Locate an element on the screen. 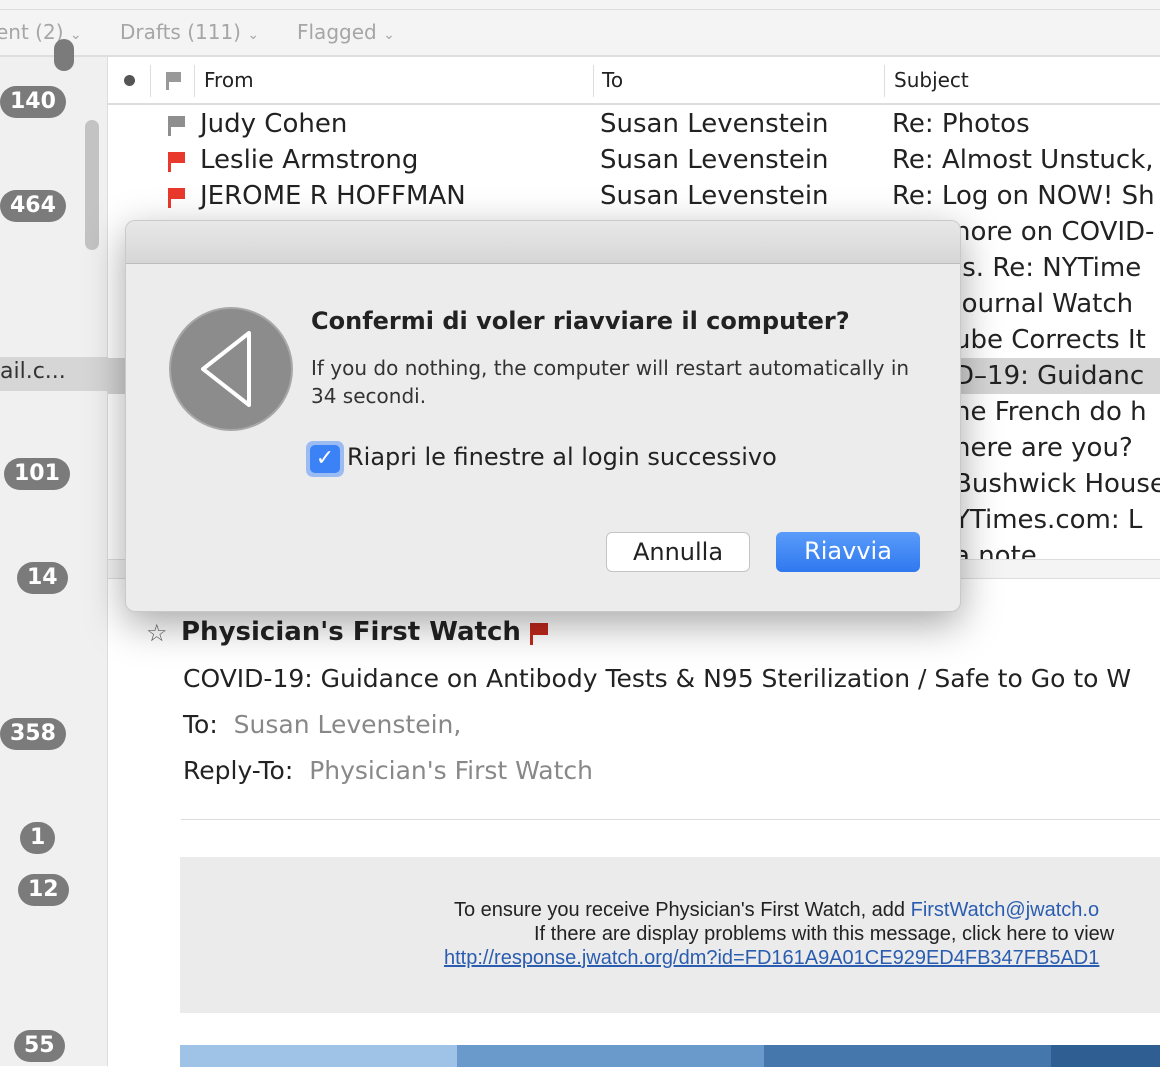 This screenshot has width=1160, height=1067. reply-to-label: Reply-To: is located at coordinates (238, 770).